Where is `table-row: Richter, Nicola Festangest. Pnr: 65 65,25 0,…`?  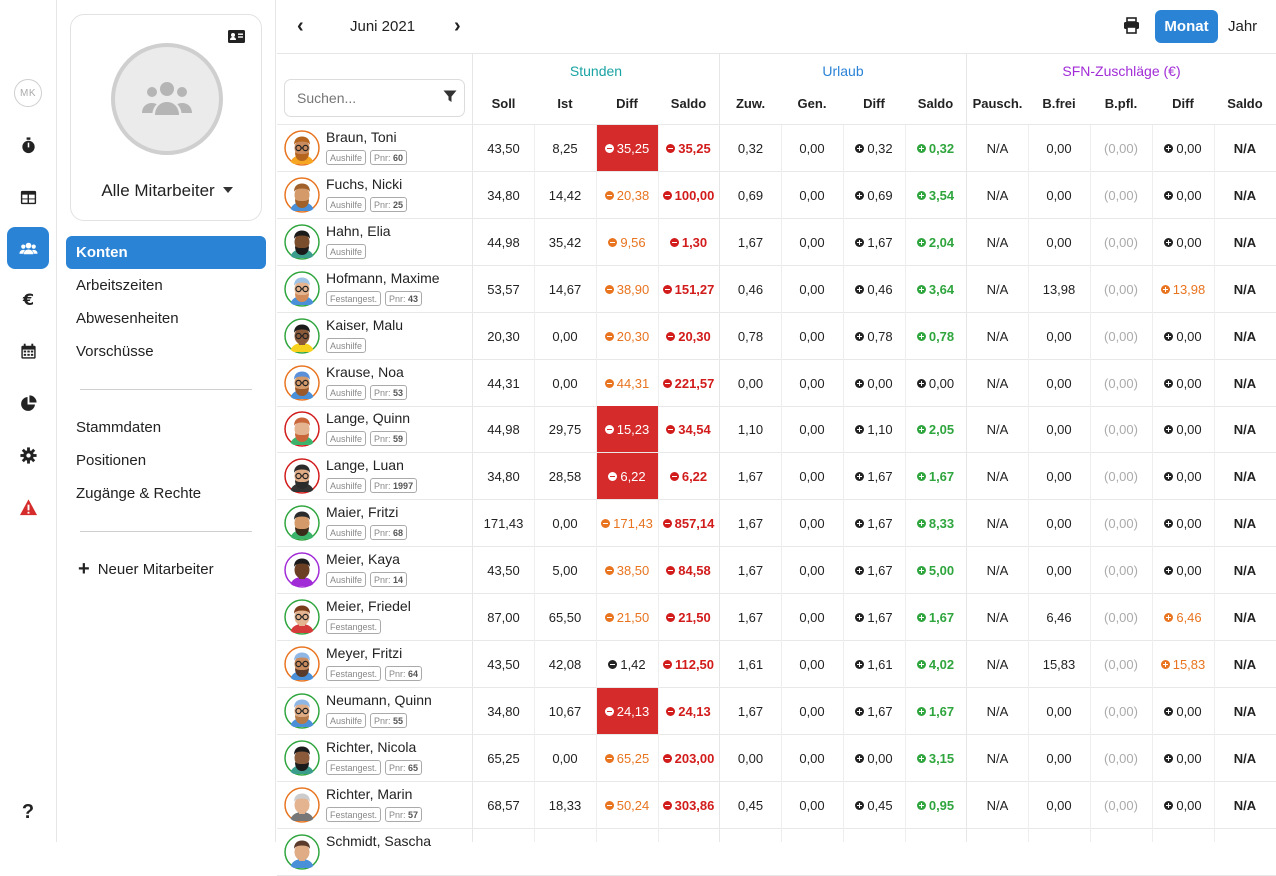 table-row: Richter, Nicola Festangest. Pnr: 65 65,25 0,… is located at coordinates (776, 758).